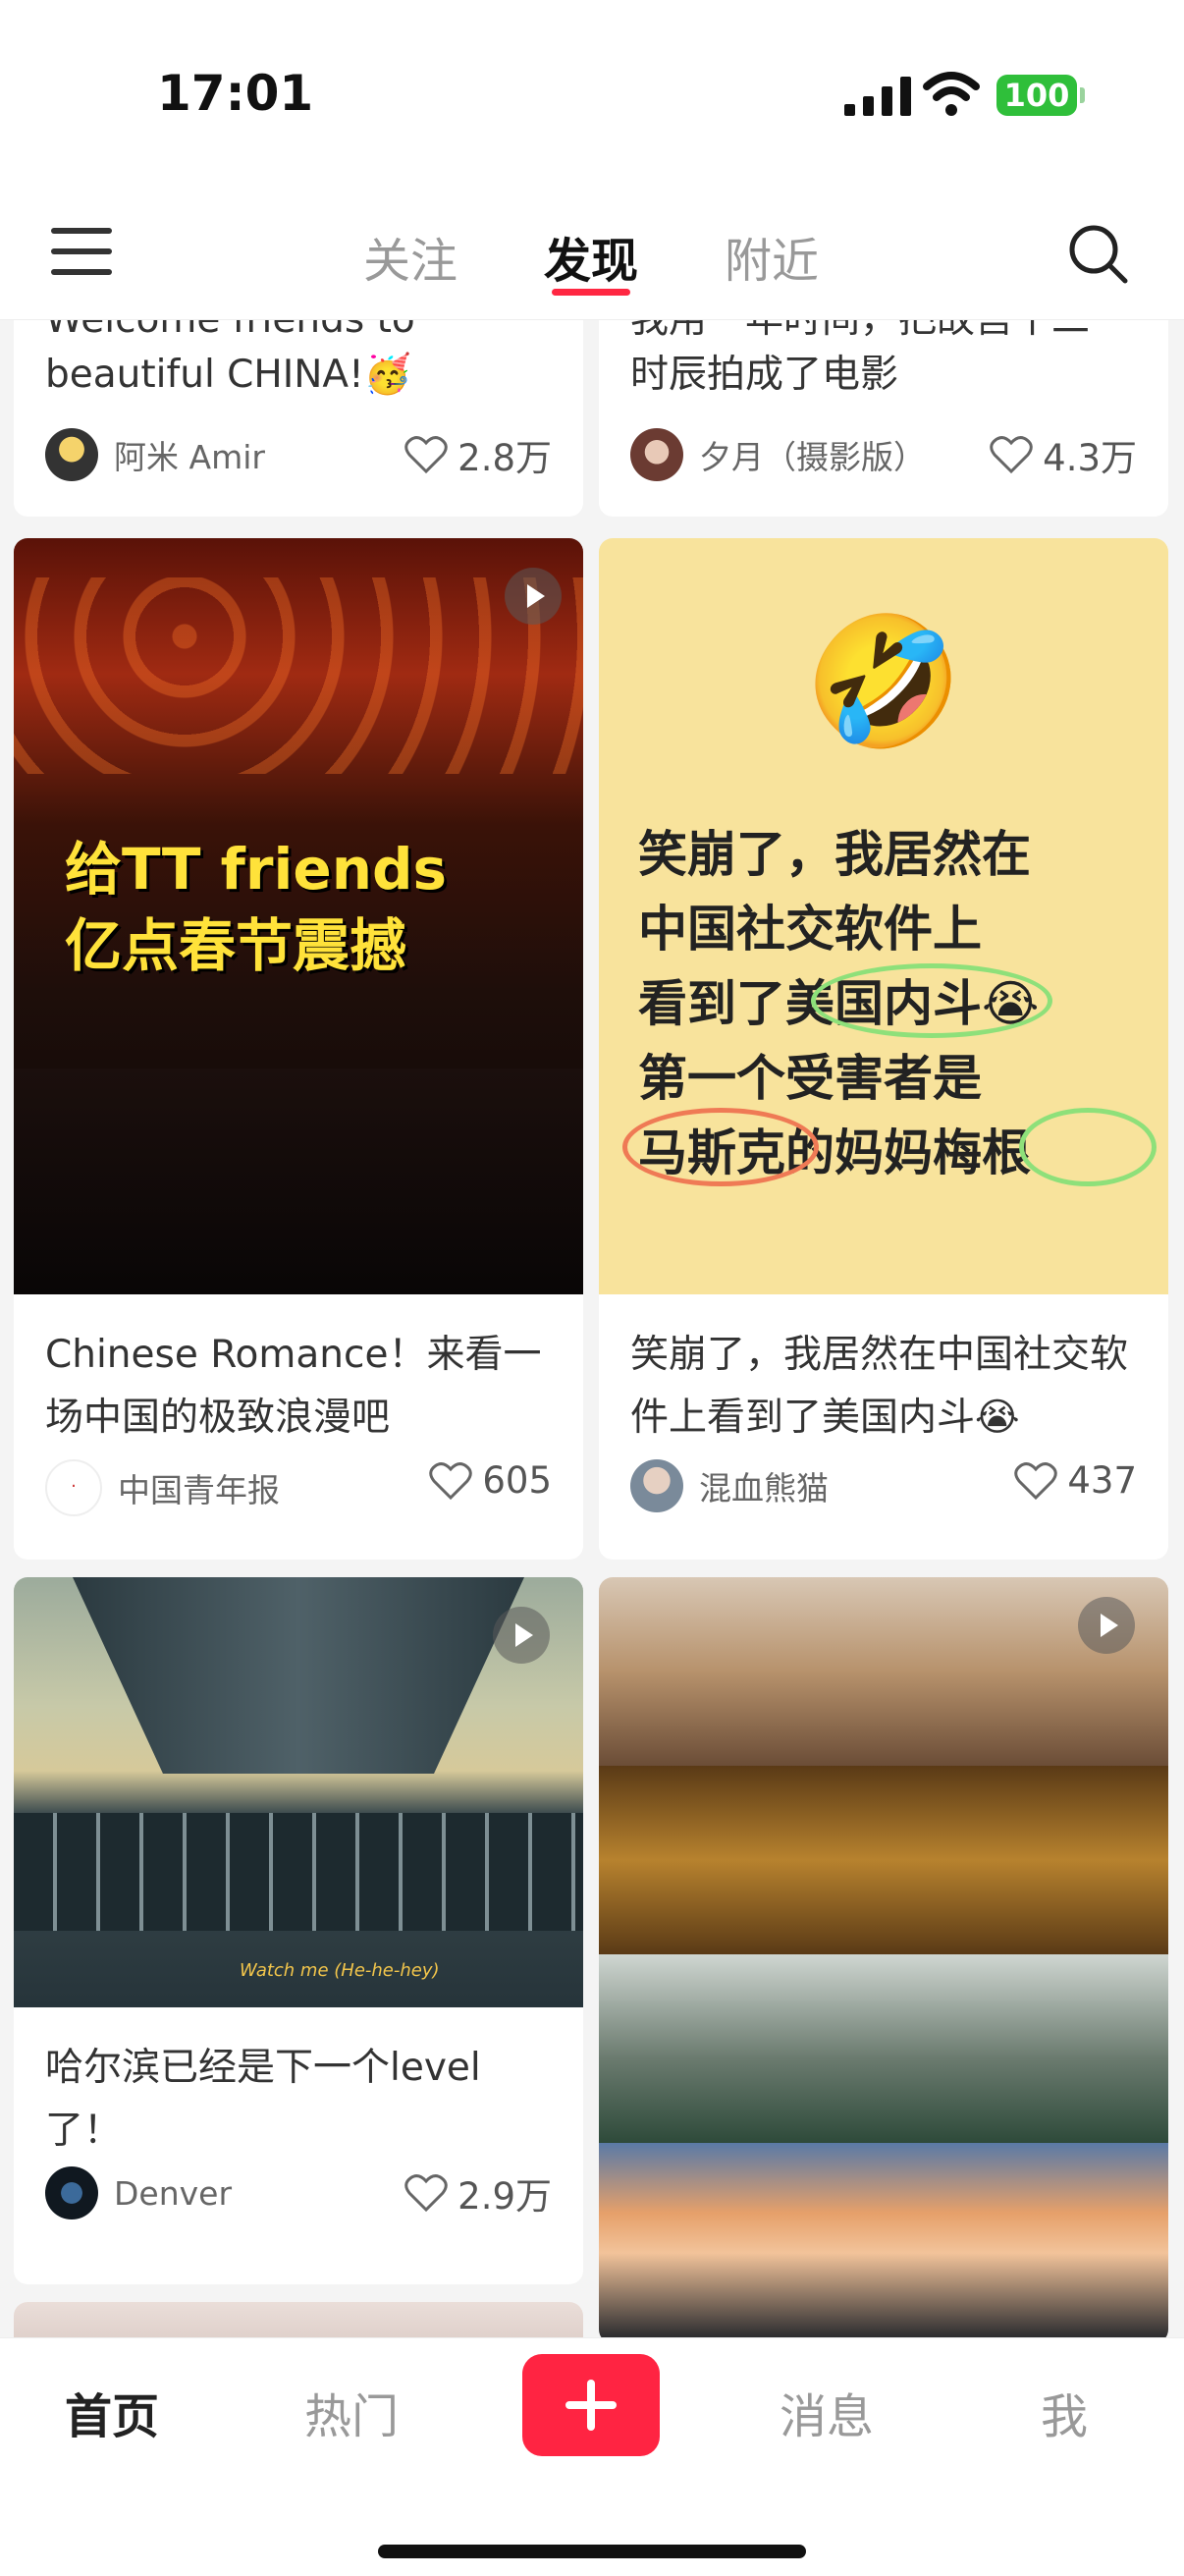  I want to click on card-author: Denver, so click(138, 2193).